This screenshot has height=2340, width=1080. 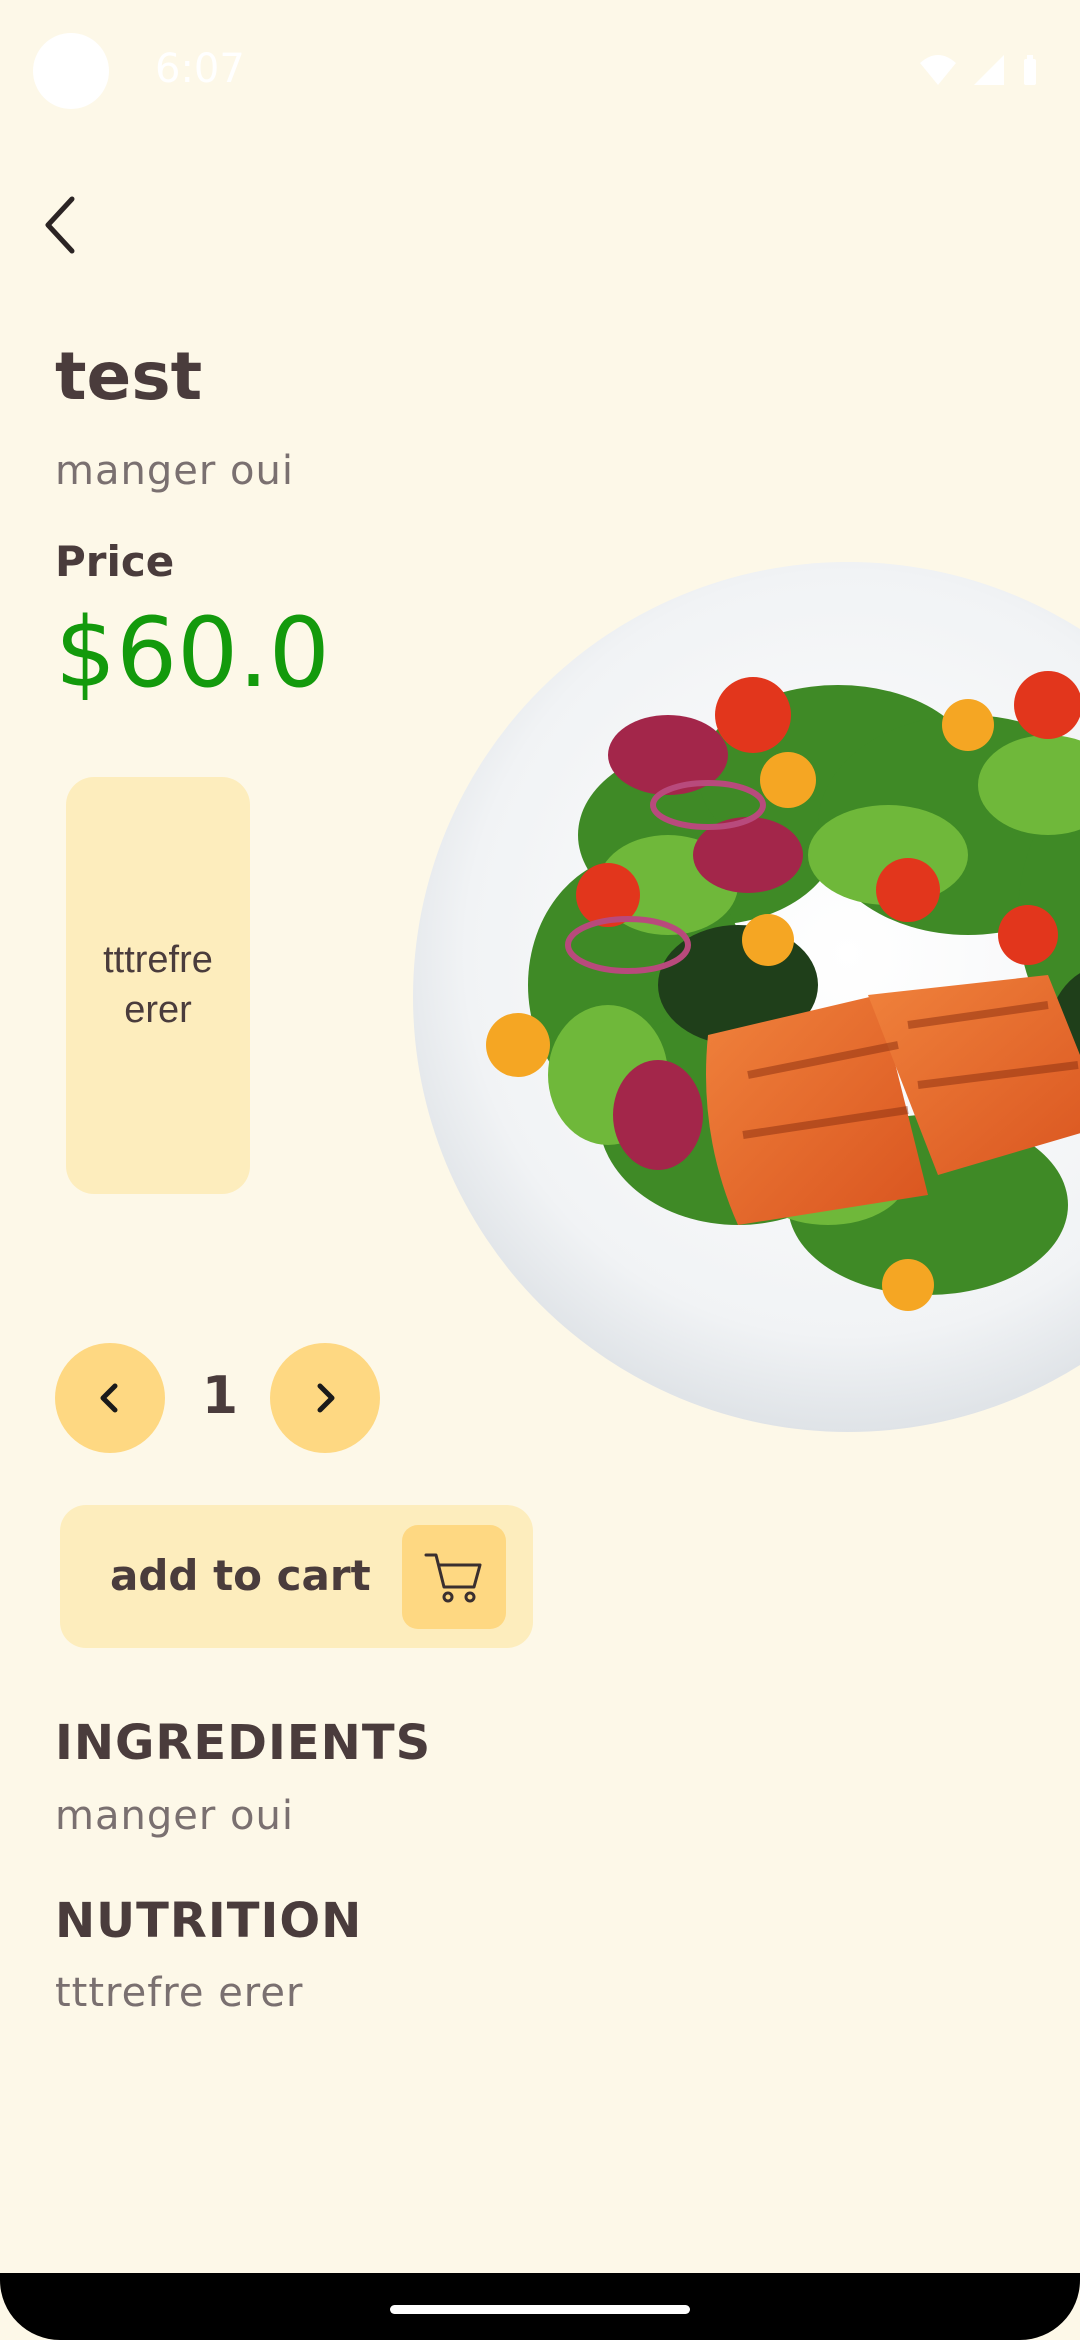 I want to click on tag-card: tttrefre erer, so click(x=158, y=985).